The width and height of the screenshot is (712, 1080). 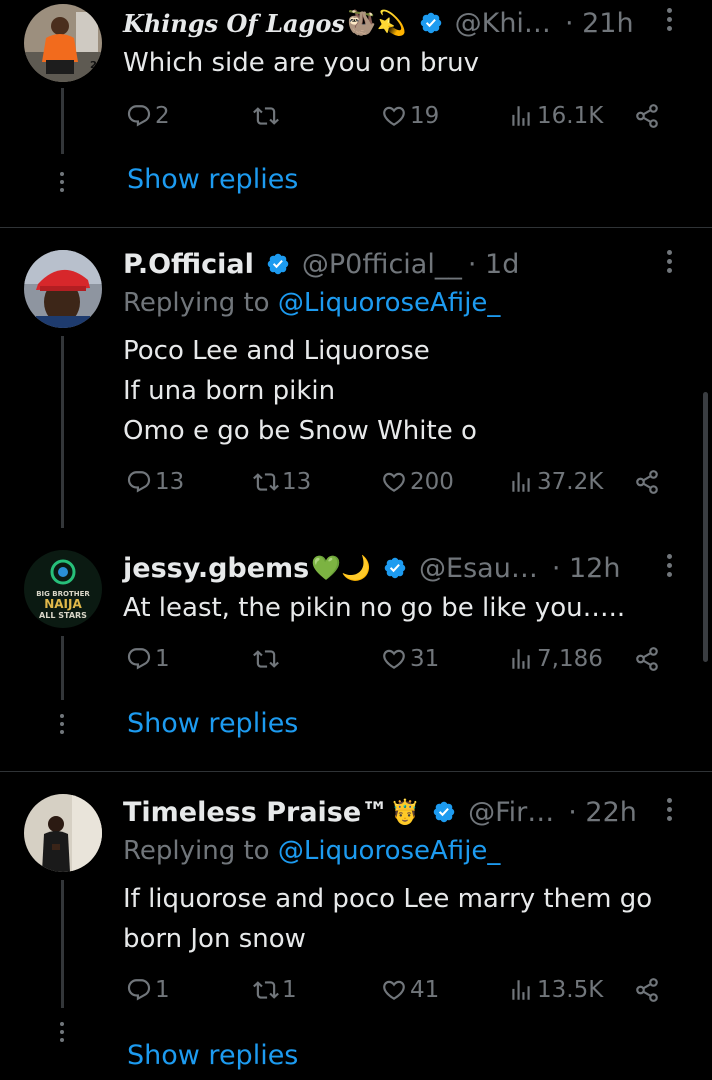 I want to click on tweet-line: born Jon snow, so click(x=214, y=939).